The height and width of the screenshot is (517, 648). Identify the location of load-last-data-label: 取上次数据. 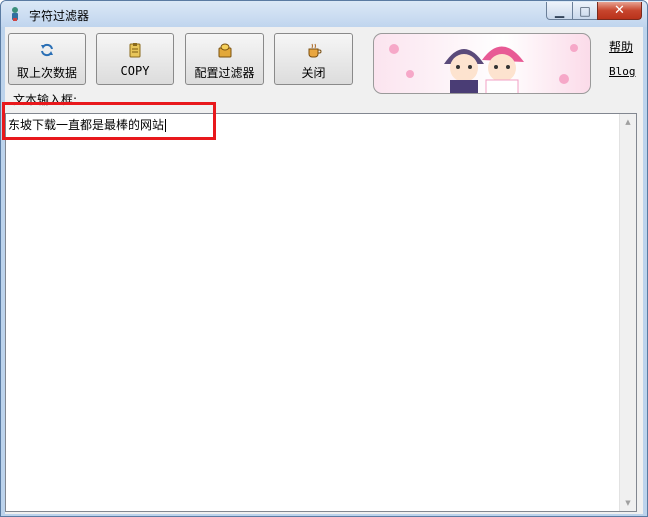
(46, 73).